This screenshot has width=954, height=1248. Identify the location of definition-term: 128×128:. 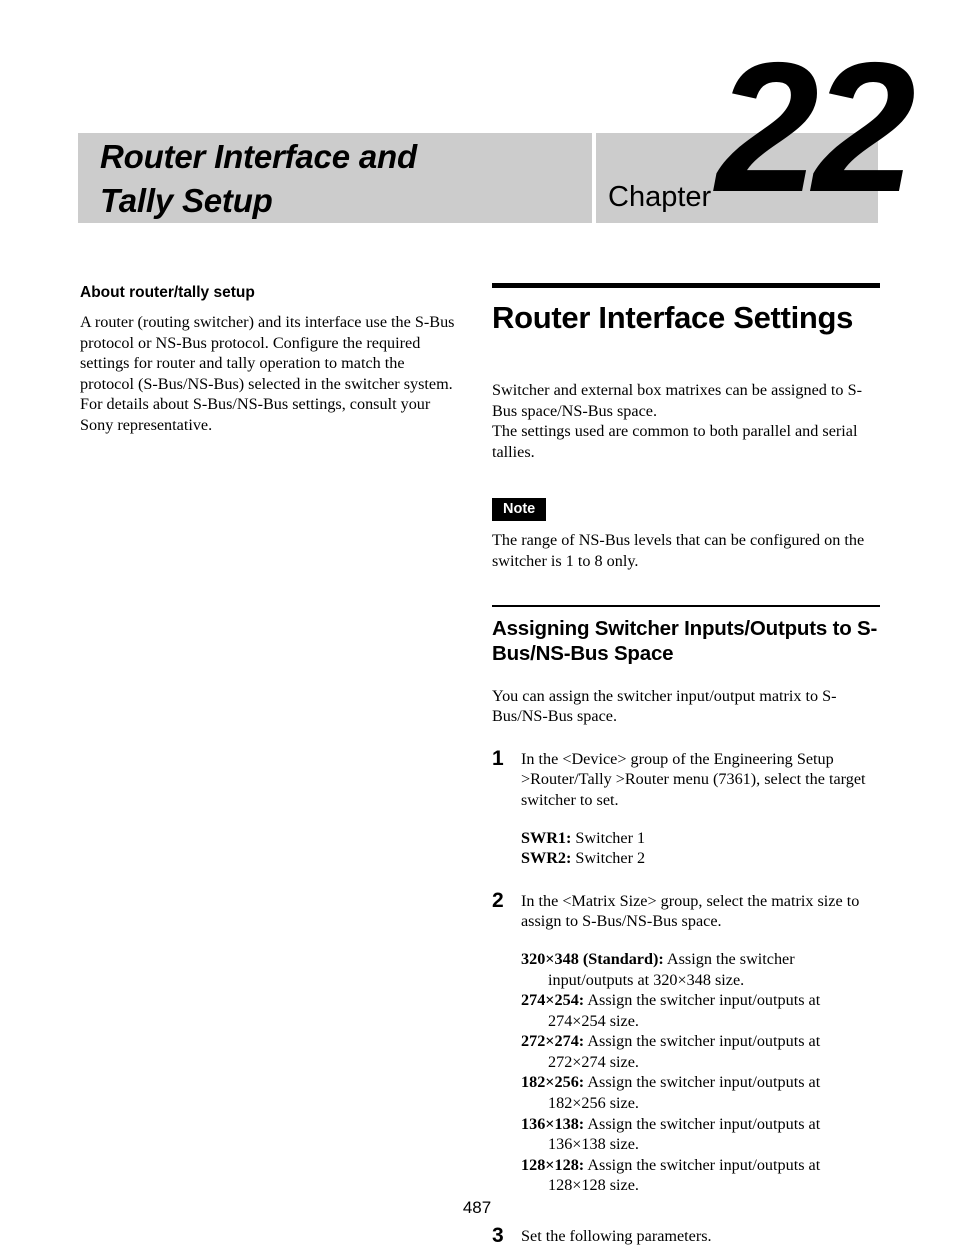
(553, 1164).